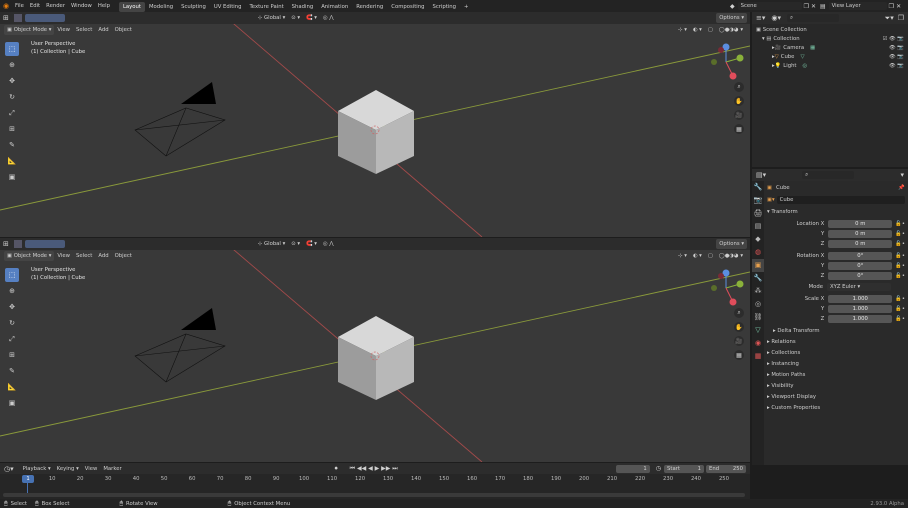 The height and width of the screenshot is (508, 908). What do you see at coordinates (769, 6) in the screenshot?
I see `scene-field: Scene` at bounding box center [769, 6].